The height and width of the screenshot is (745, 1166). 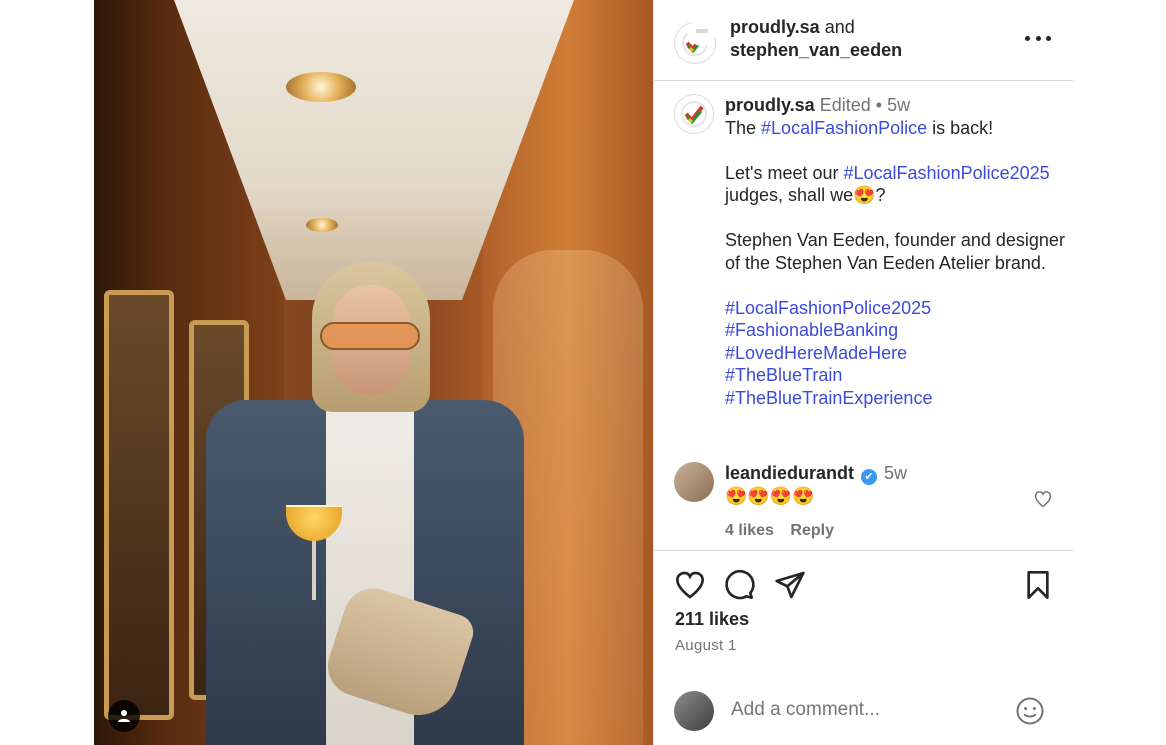 I want to click on comment-input, so click(x=861, y=710).